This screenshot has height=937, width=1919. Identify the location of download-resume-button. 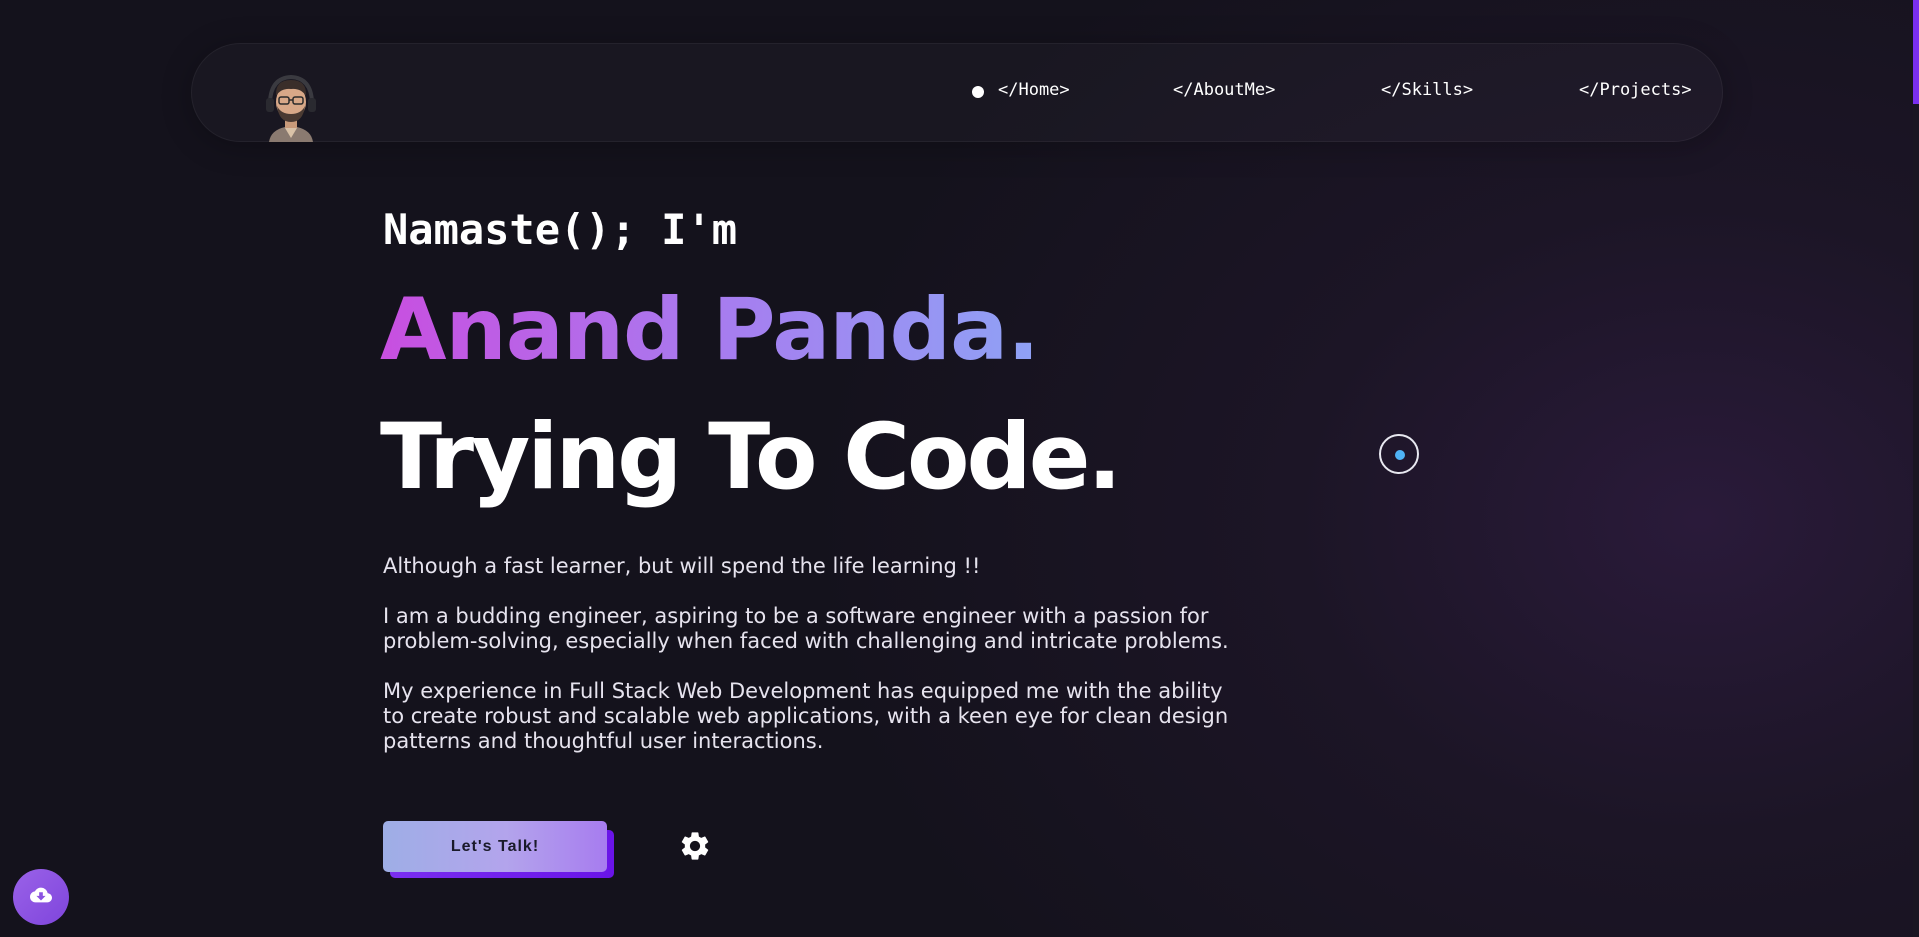
(41, 897).